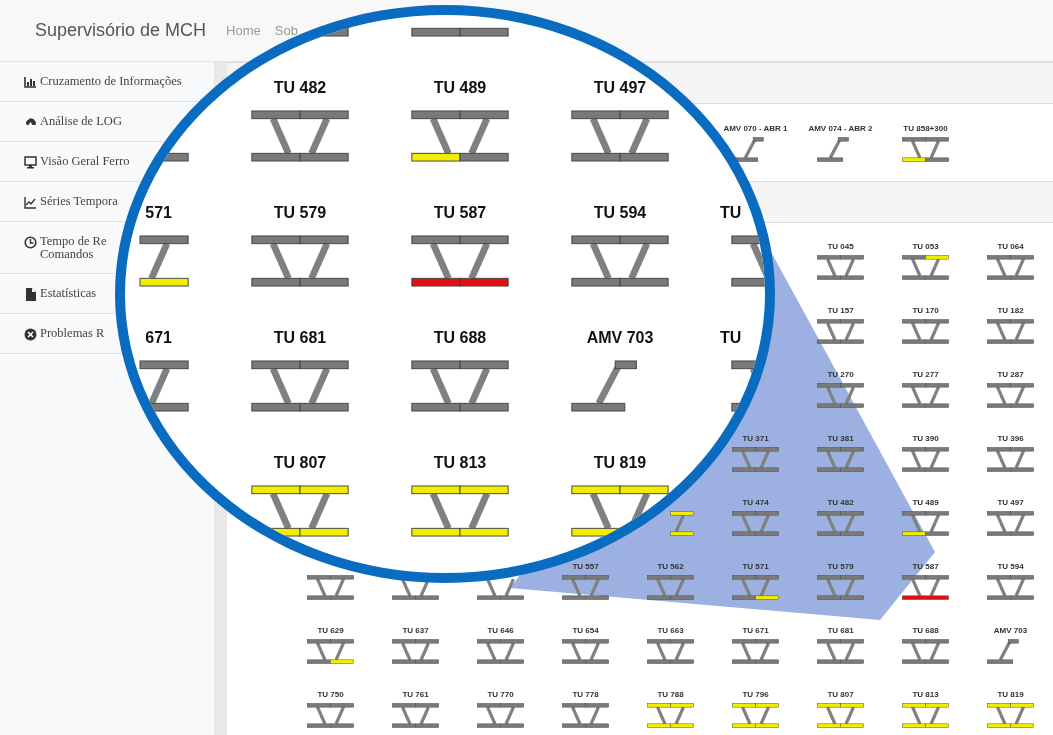  Describe the element at coordinates (158, 338) in the screenshot. I see `track-label: 671` at that location.